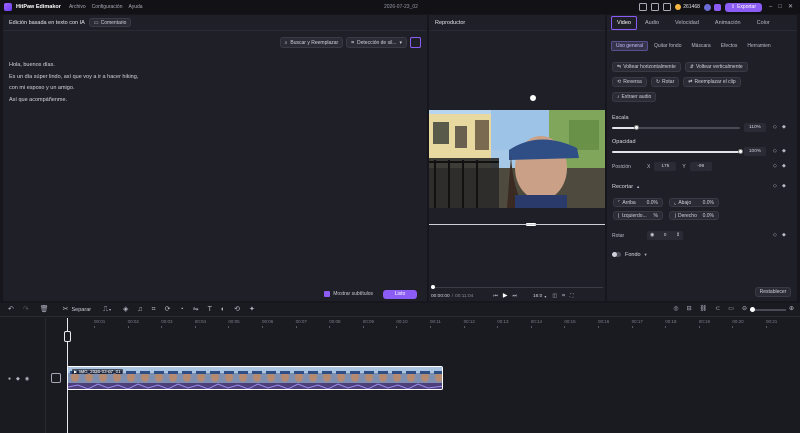  Describe the element at coordinates (554, 296) in the screenshot. I see `snapshot-icon: ◫` at that location.